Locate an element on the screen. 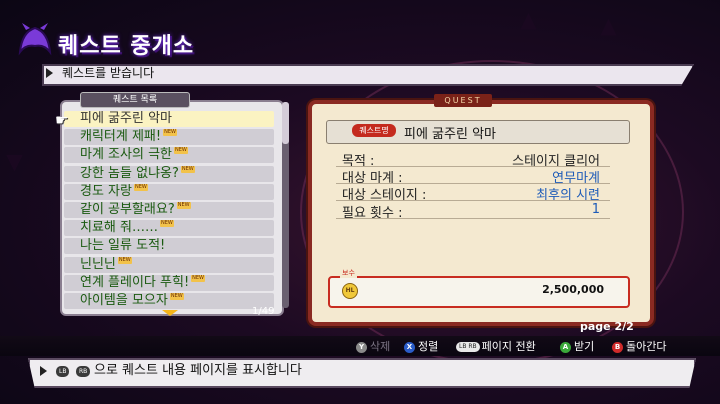 This screenshot has width=720, height=404. sort-control: X 정렬 is located at coordinates (421, 347).